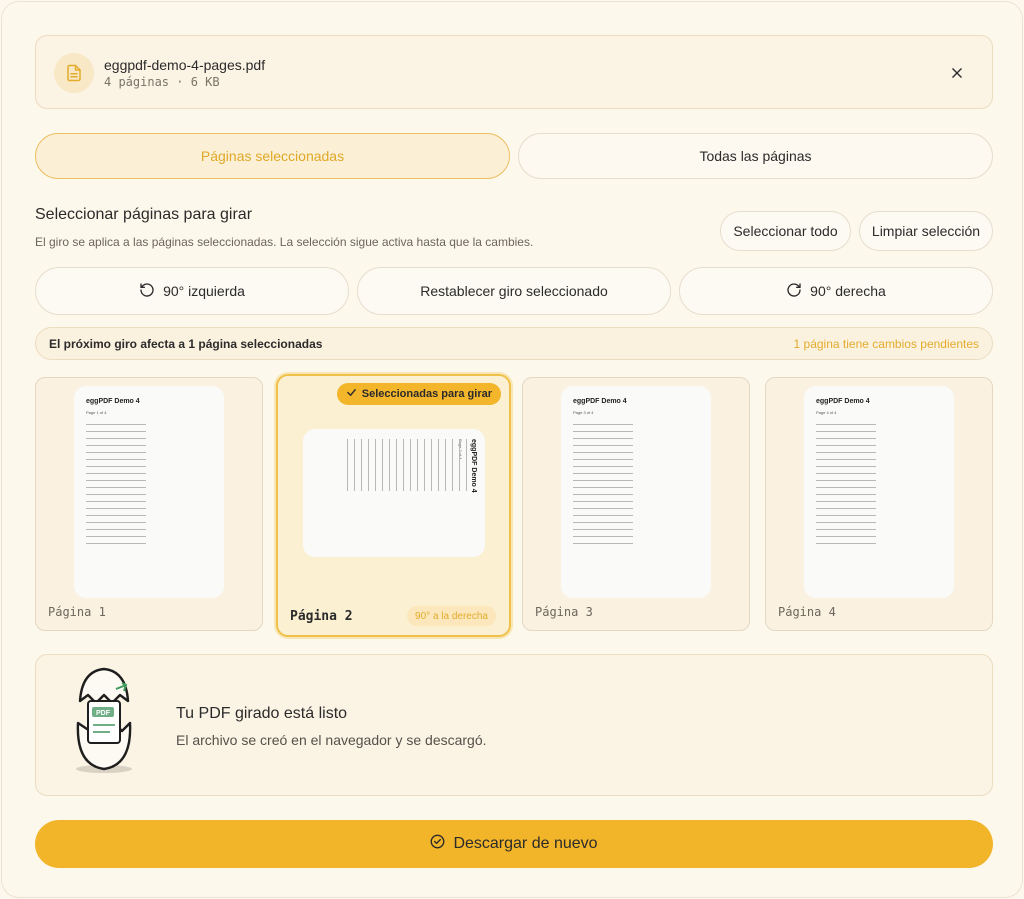 The image size is (1024, 899). I want to click on file-name: eggpdf-demo-4-pages.pdf, so click(185, 65).